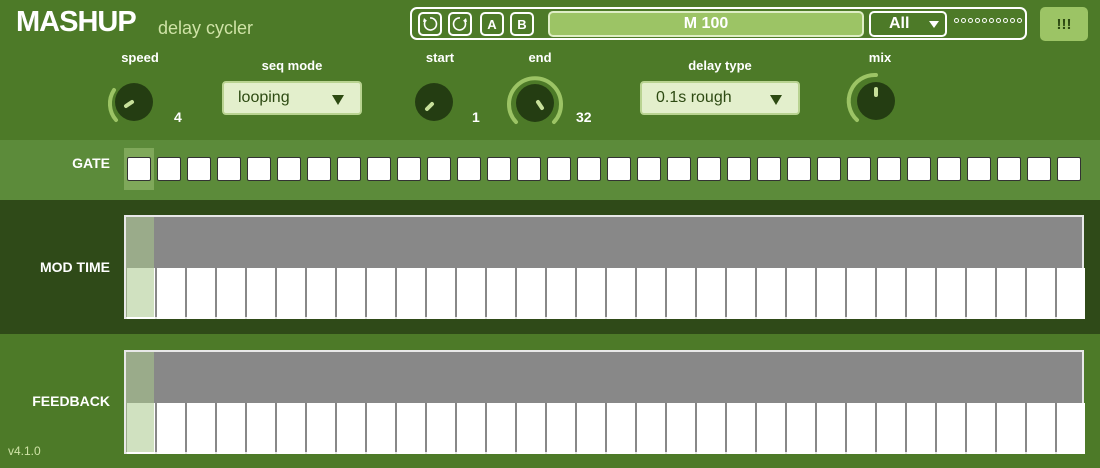 Image resolution: width=1100 pixels, height=468 pixels. What do you see at coordinates (522, 24) in the screenshot?
I see `preset-b-button: B` at bounding box center [522, 24].